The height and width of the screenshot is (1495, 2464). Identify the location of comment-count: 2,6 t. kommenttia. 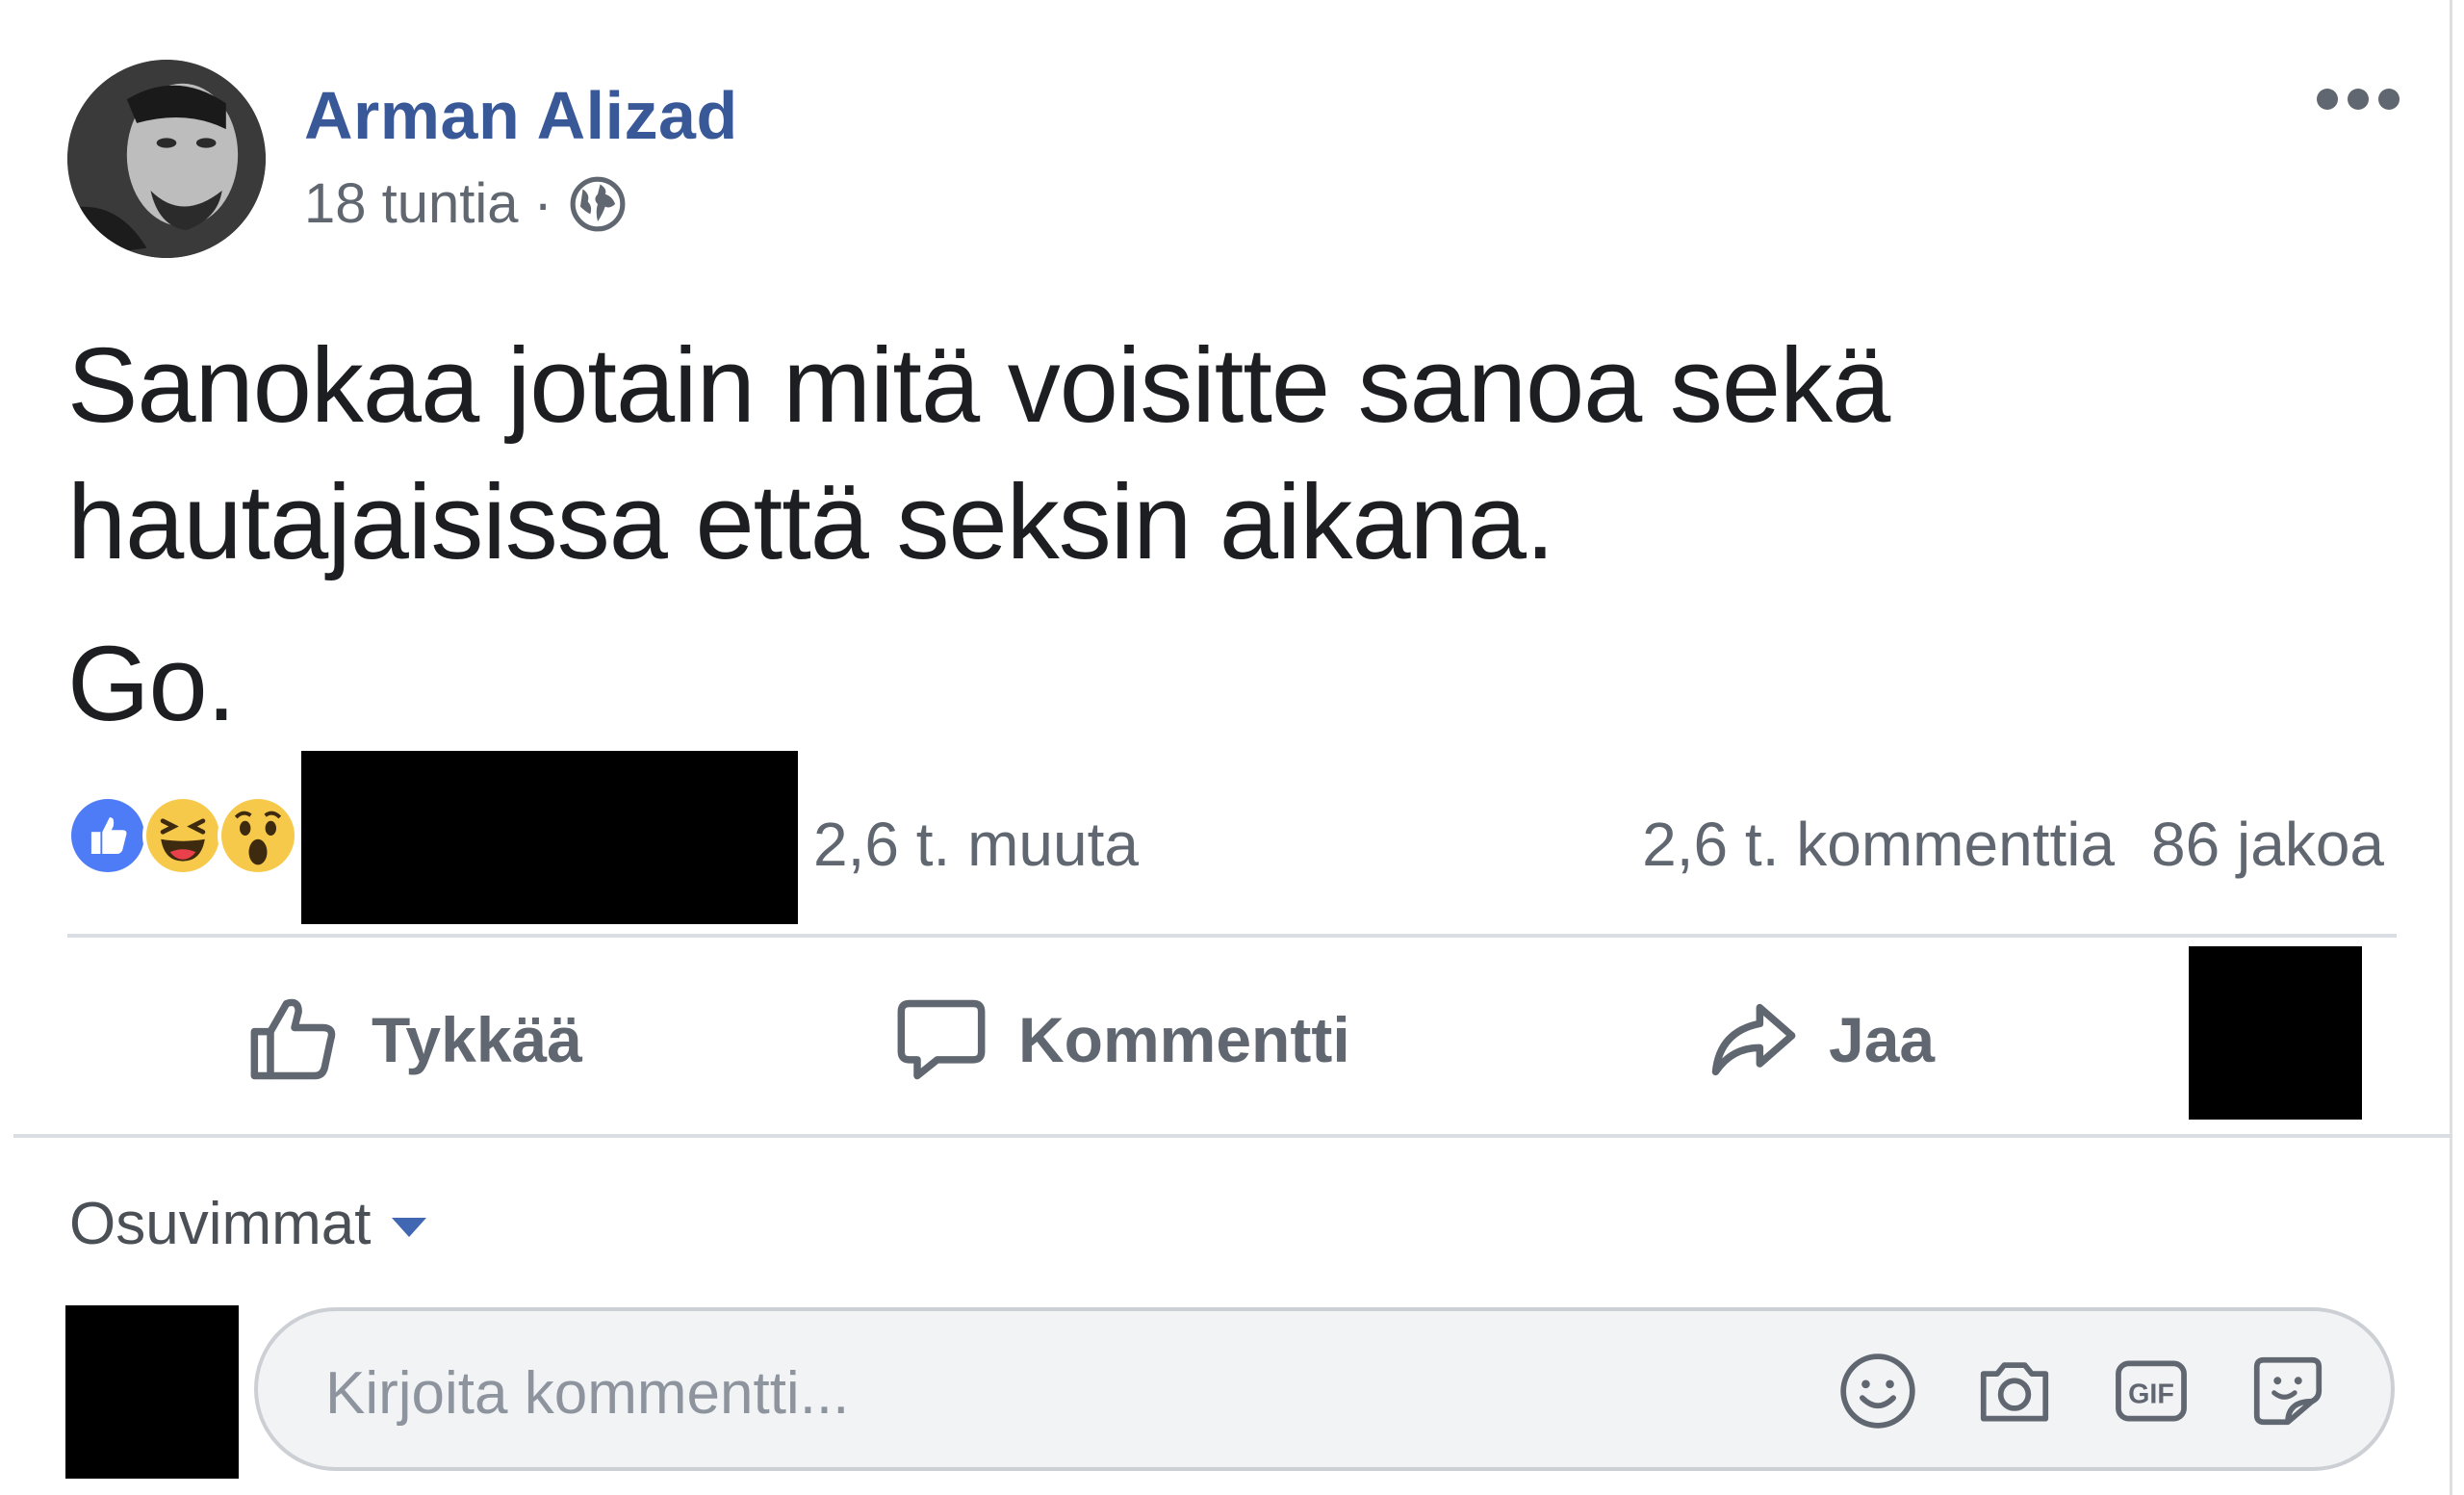
(1878, 844).